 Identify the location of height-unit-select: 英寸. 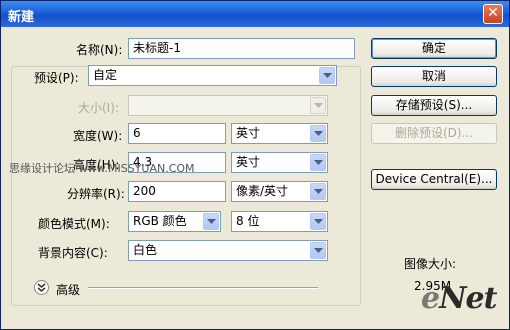
(279, 162).